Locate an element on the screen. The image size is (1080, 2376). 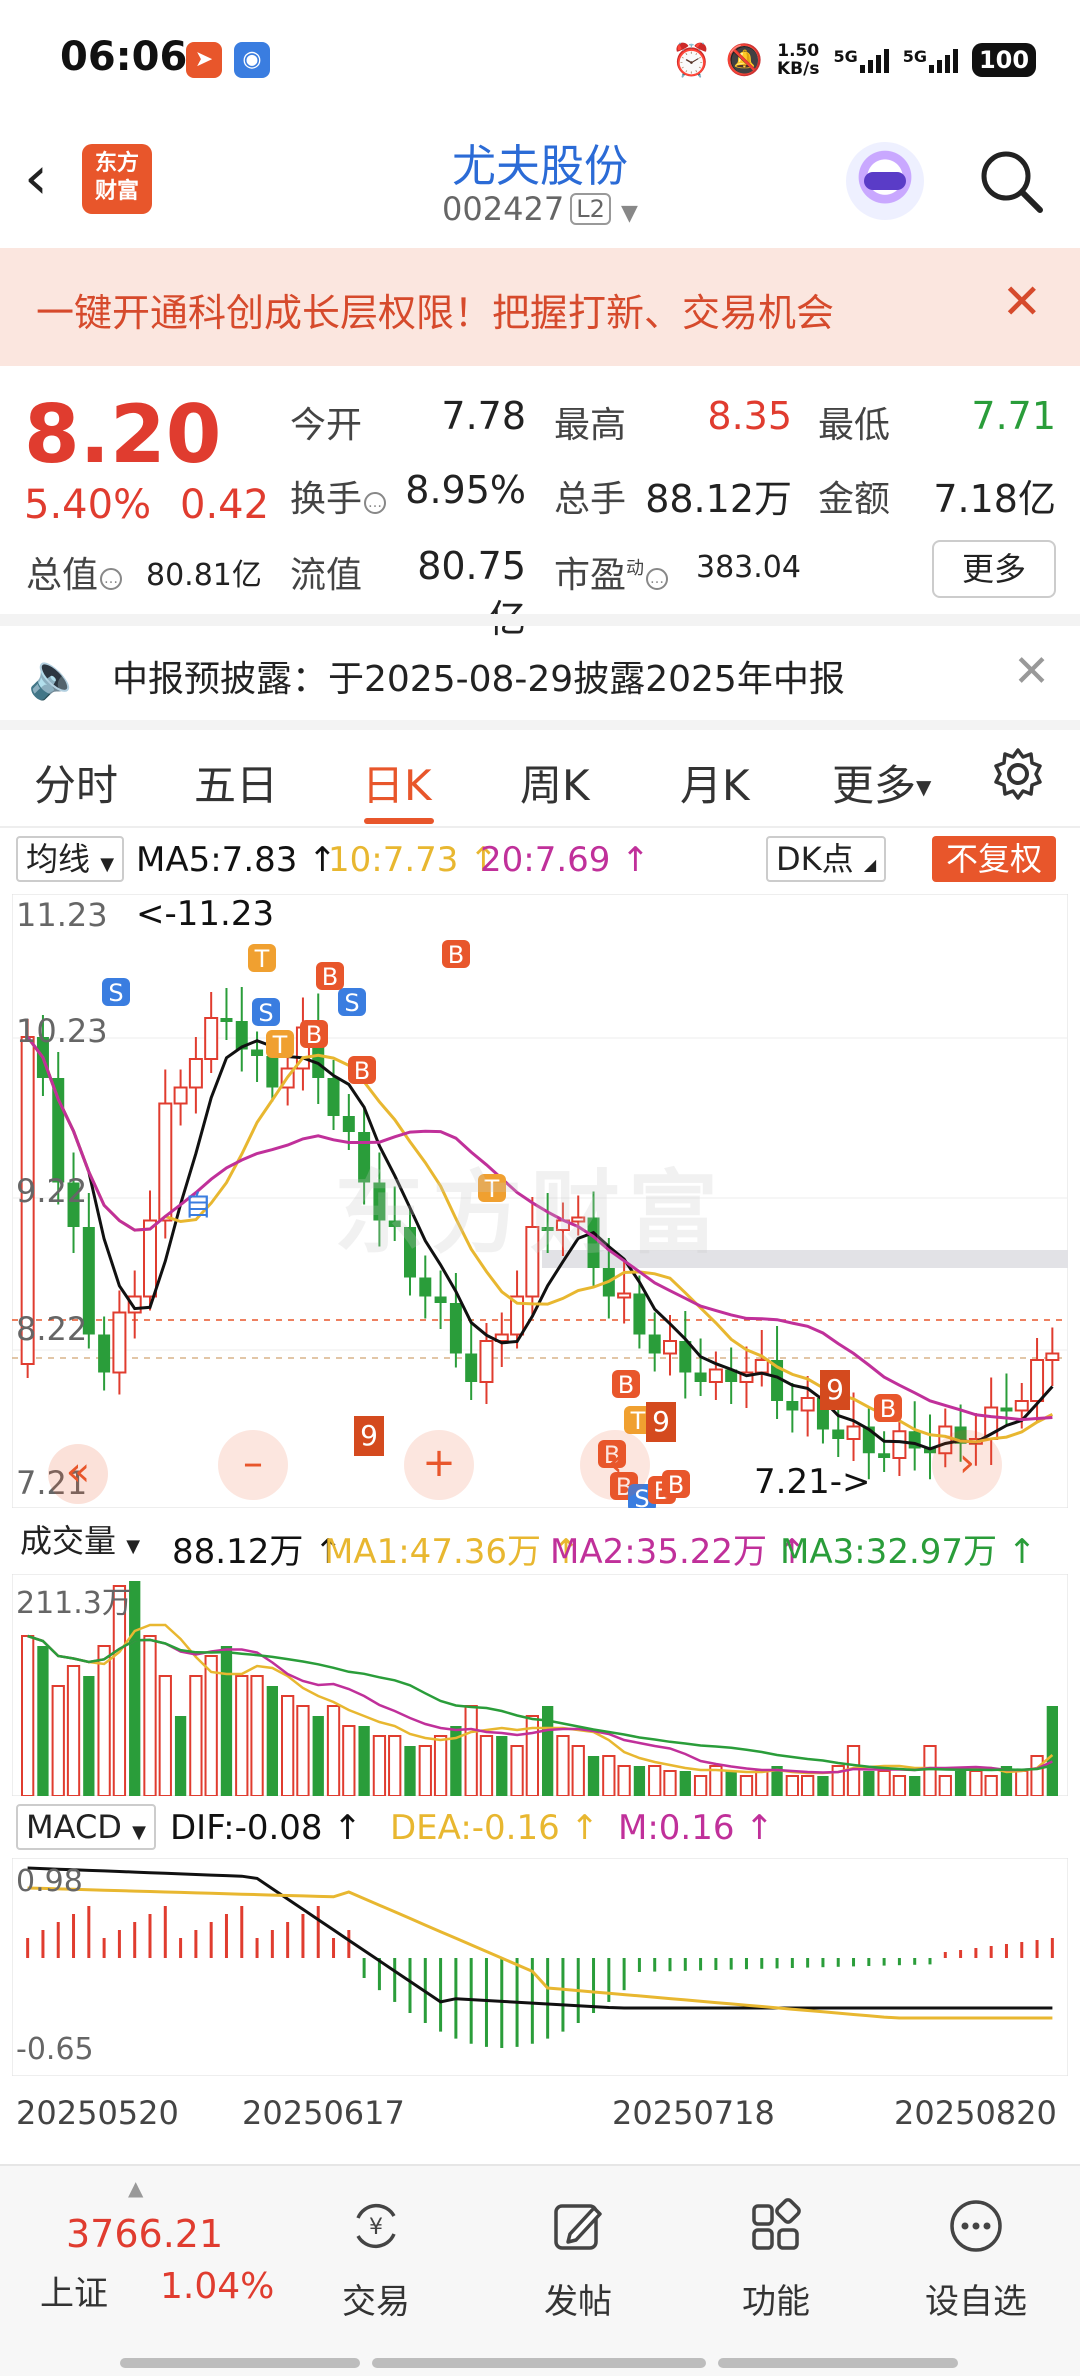
axis-label-3: 9.22 is located at coordinates (52, 1191).